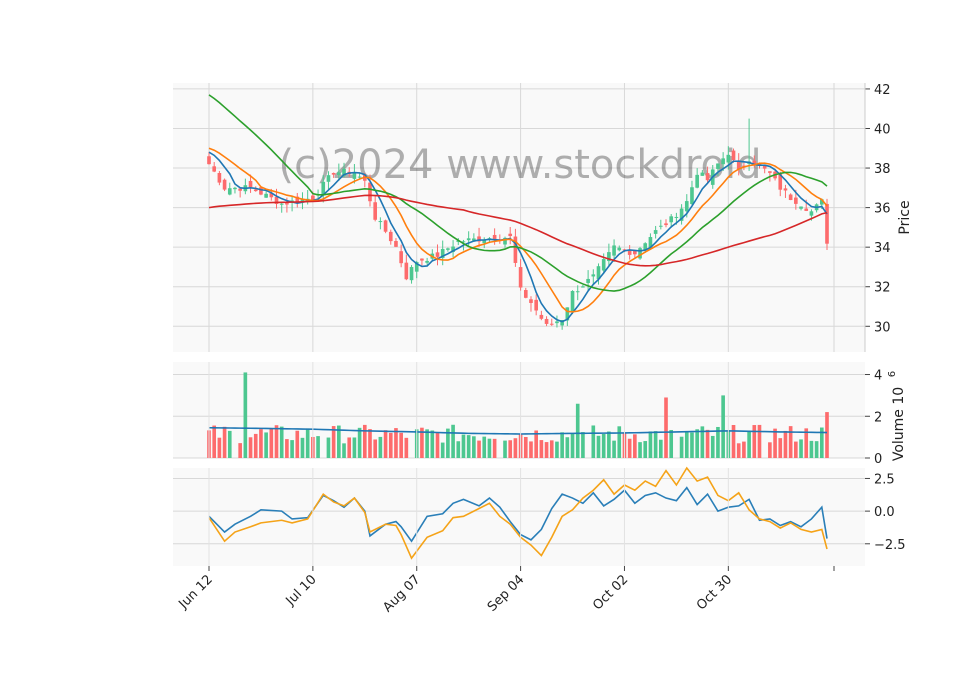 The image size is (960, 690). What do you see at coordinates (401, 593) in the screenshot?
I see `x-tick-label: Aug 07` at bounding box center [401, 593].